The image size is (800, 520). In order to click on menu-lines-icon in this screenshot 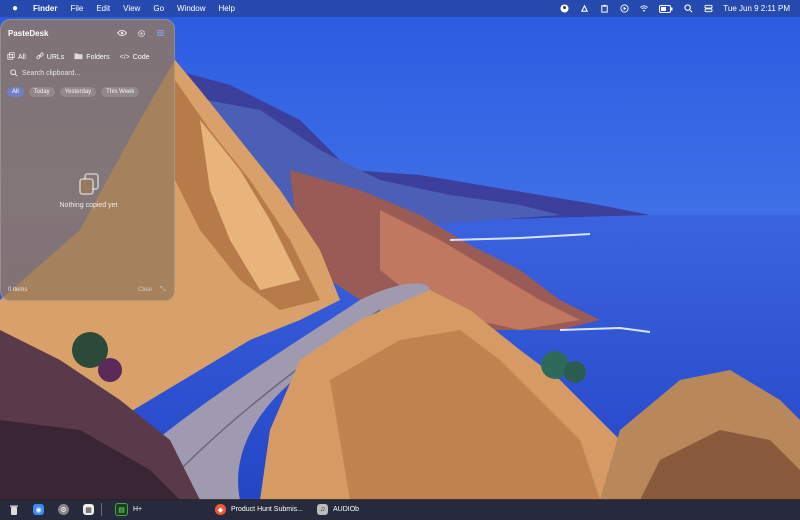, I will do `click(160, 33)`.